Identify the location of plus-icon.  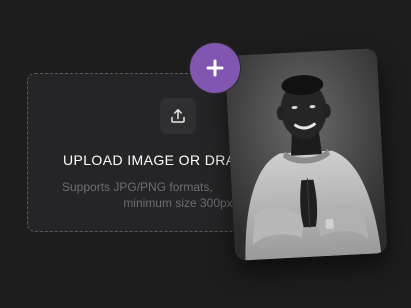
(215, 68).